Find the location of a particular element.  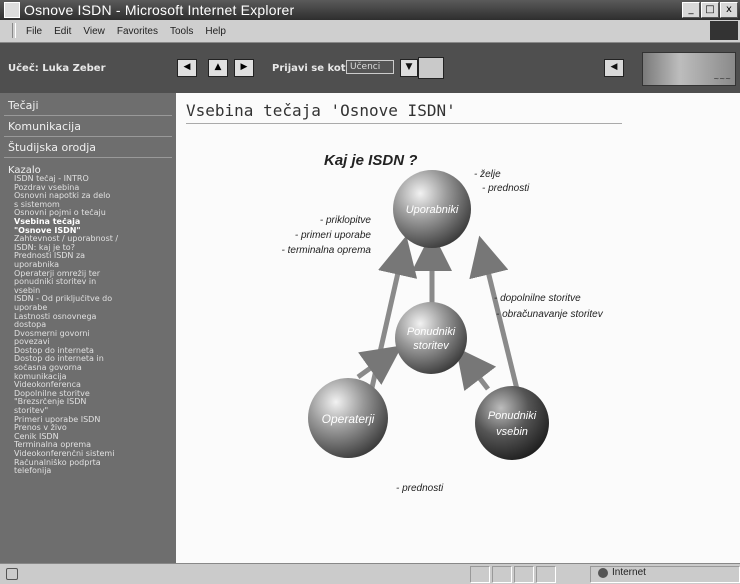

toc-item: Operaterji omrežij ter is located at coordinates (94, 274).